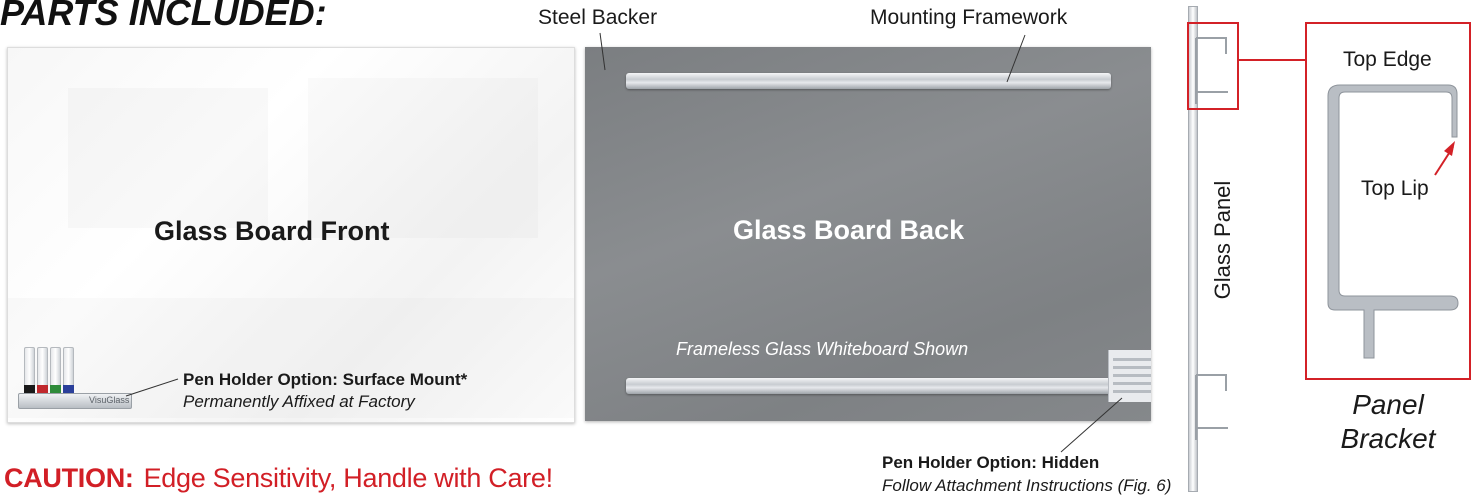 This screenshot has width=1477, height=500. What do you see at coordinates (1211, 70) in the screenshot?
I see `side-bracket-top` at bounding box center [1211, 70].